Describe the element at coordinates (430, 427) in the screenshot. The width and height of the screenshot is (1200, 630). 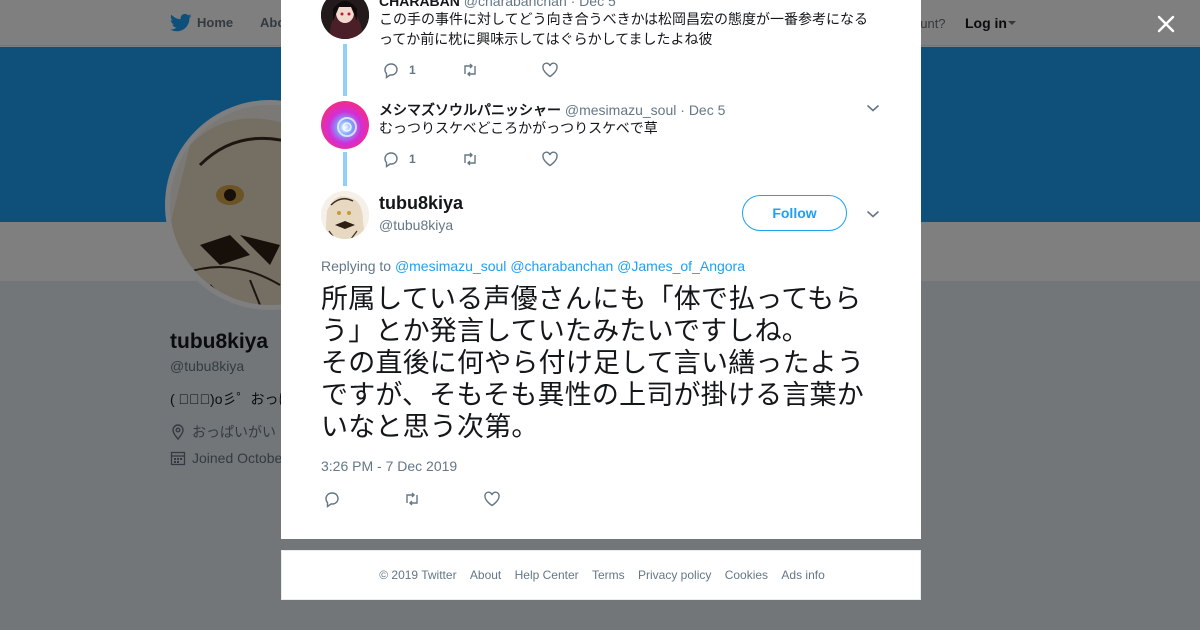
I see `tweet-text-line: いなと思う次第。` at that location.